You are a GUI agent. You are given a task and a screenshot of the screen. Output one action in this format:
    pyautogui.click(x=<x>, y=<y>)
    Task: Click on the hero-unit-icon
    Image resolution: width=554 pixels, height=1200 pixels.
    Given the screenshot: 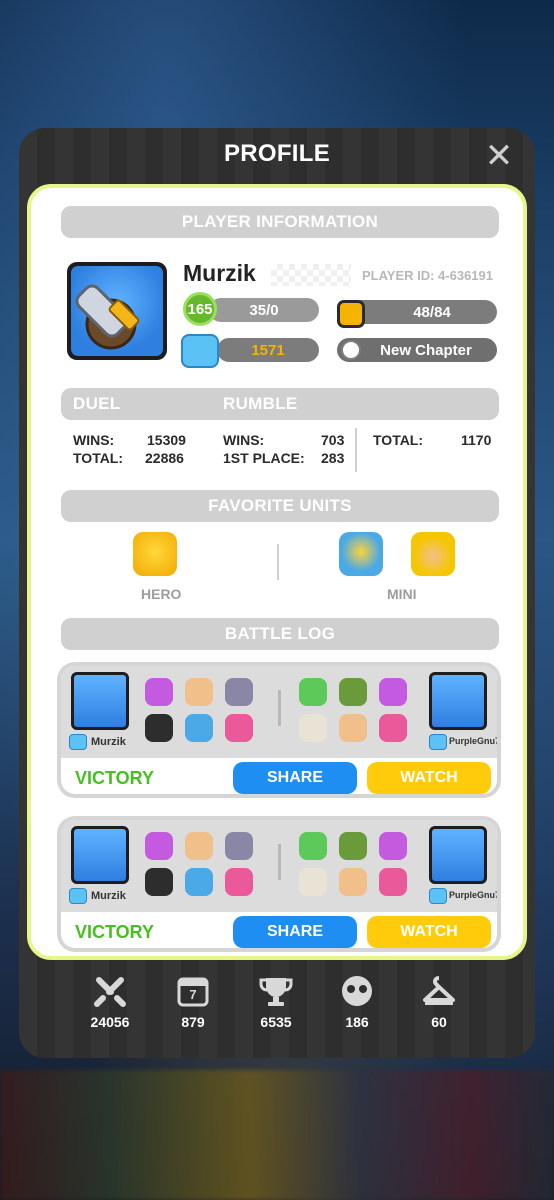 What is the action you would take?
    pyautogui.click(x=155, y=554)
    